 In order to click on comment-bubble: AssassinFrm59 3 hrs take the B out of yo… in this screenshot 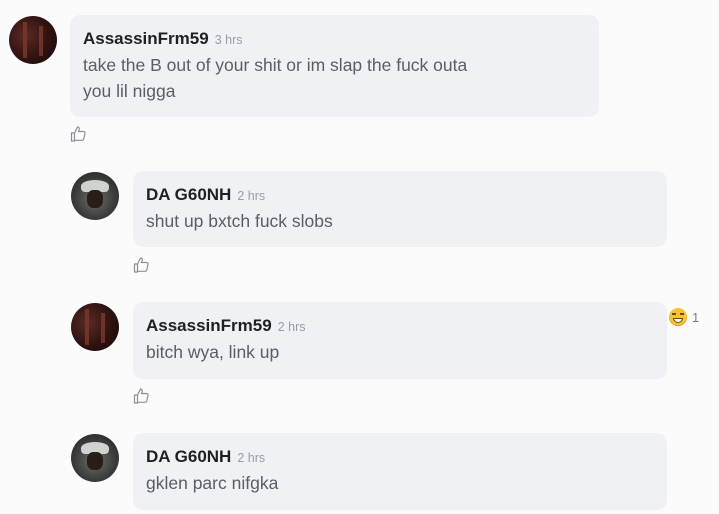, I will do `click(334, 66)`.